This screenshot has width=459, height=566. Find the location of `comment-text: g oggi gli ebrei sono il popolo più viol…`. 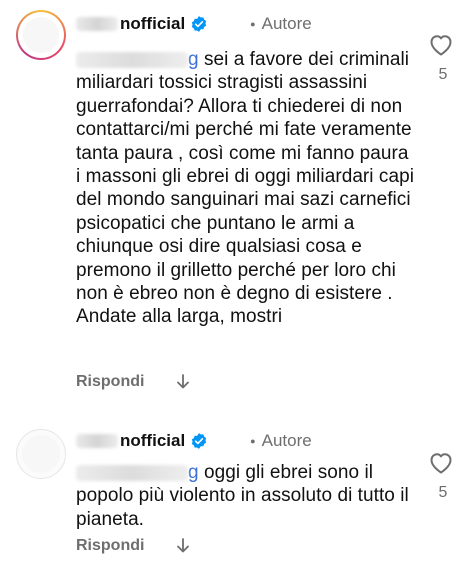

comment-text: g oggi gli ebrei sono il popolo più viol… is located at coordinates (246, 496).